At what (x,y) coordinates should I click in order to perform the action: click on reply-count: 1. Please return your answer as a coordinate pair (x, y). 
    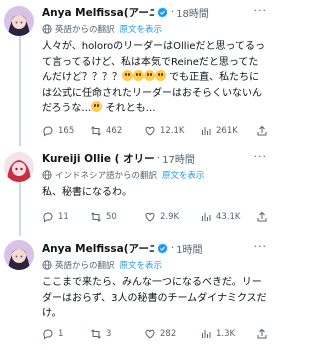
    Looking at the image, I should click on (61, 334).